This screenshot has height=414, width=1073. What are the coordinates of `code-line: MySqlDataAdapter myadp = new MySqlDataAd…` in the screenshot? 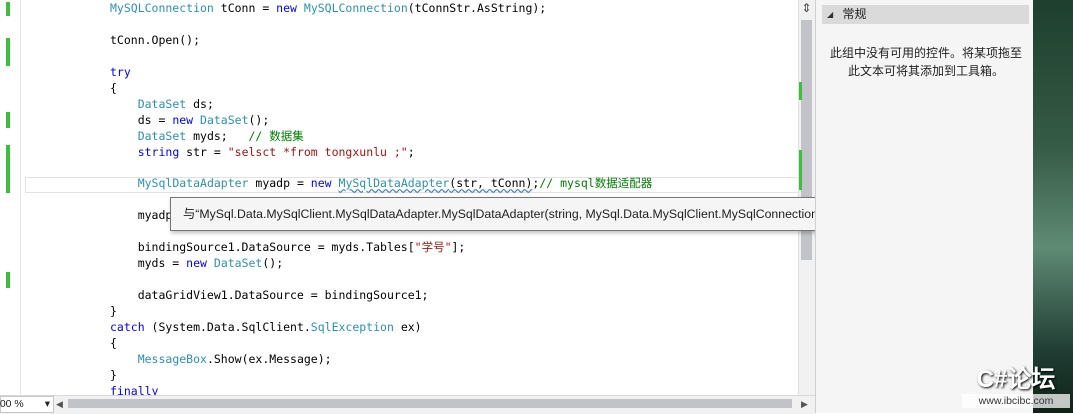 It's located at (381, 183).